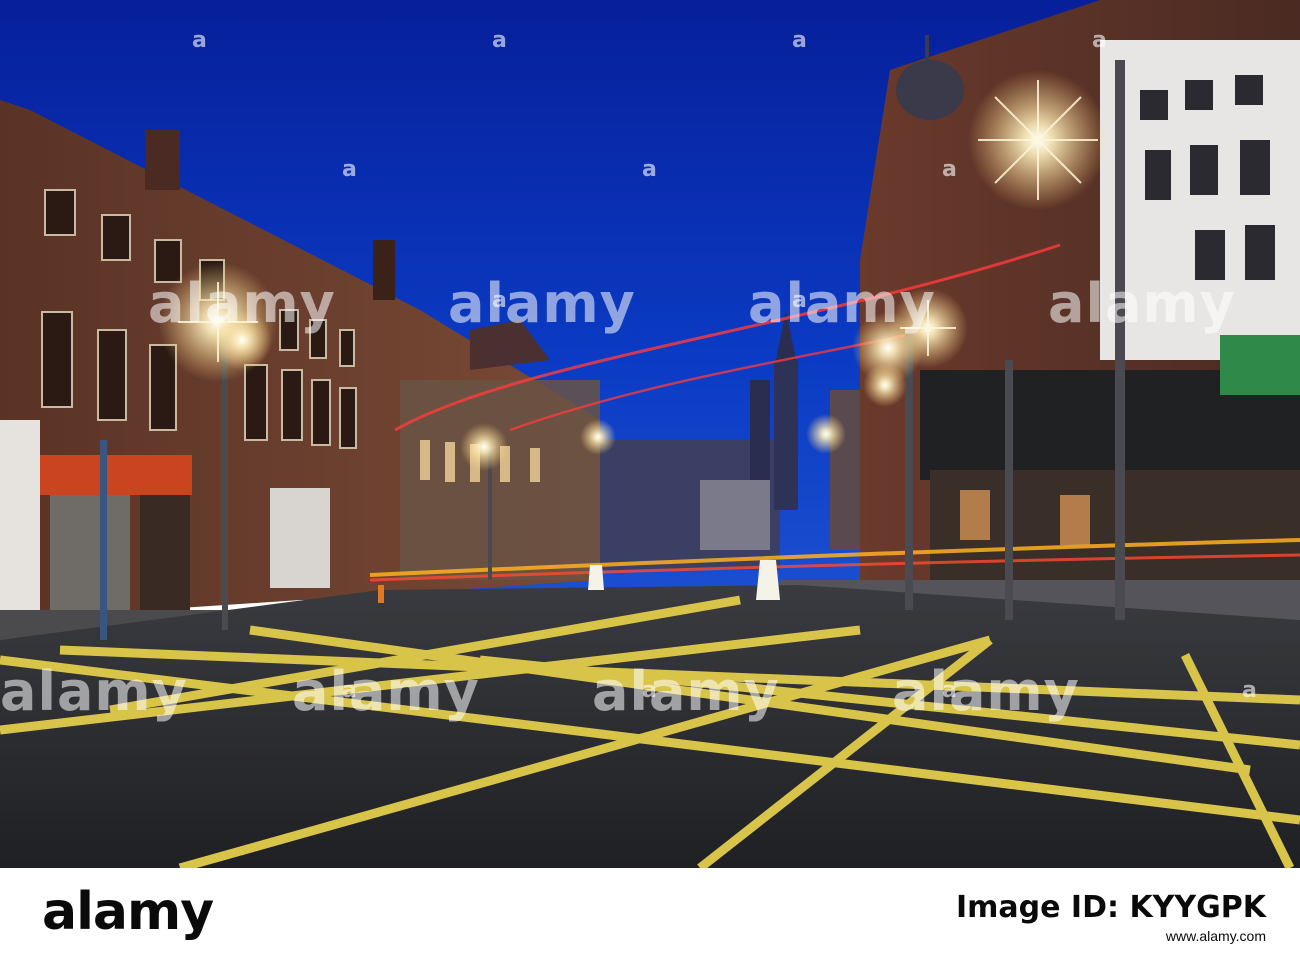 The height and width of the screenshot is (956, 1300). What do you see at coordinates (128, 912) in the screenshot?
I see `alamy-logo: alamy` at bounding box center [128, 912].